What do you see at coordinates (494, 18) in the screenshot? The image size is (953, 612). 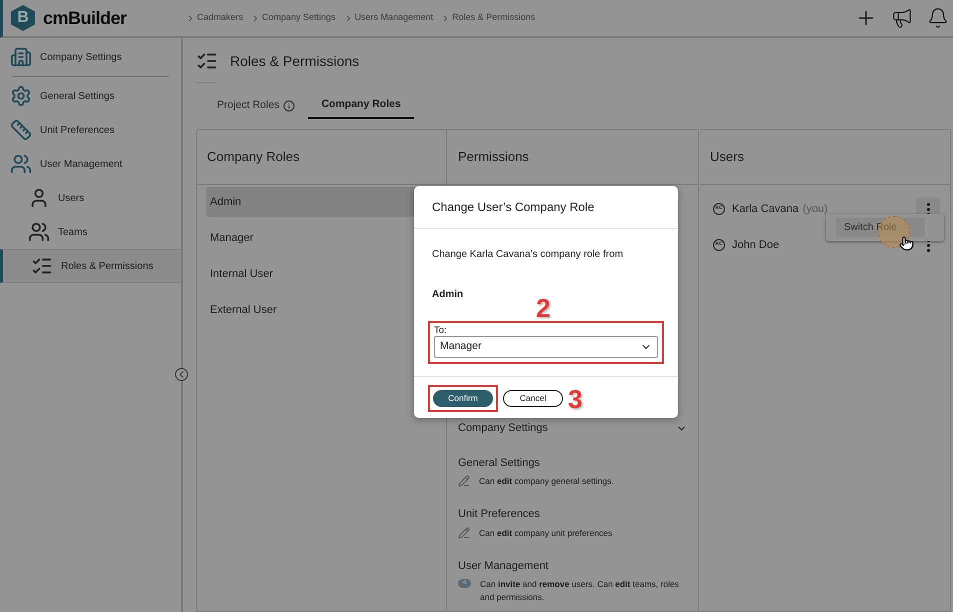 I see `breadcrumb-link: Roles & Permissions` at bounding box center [494, 18].